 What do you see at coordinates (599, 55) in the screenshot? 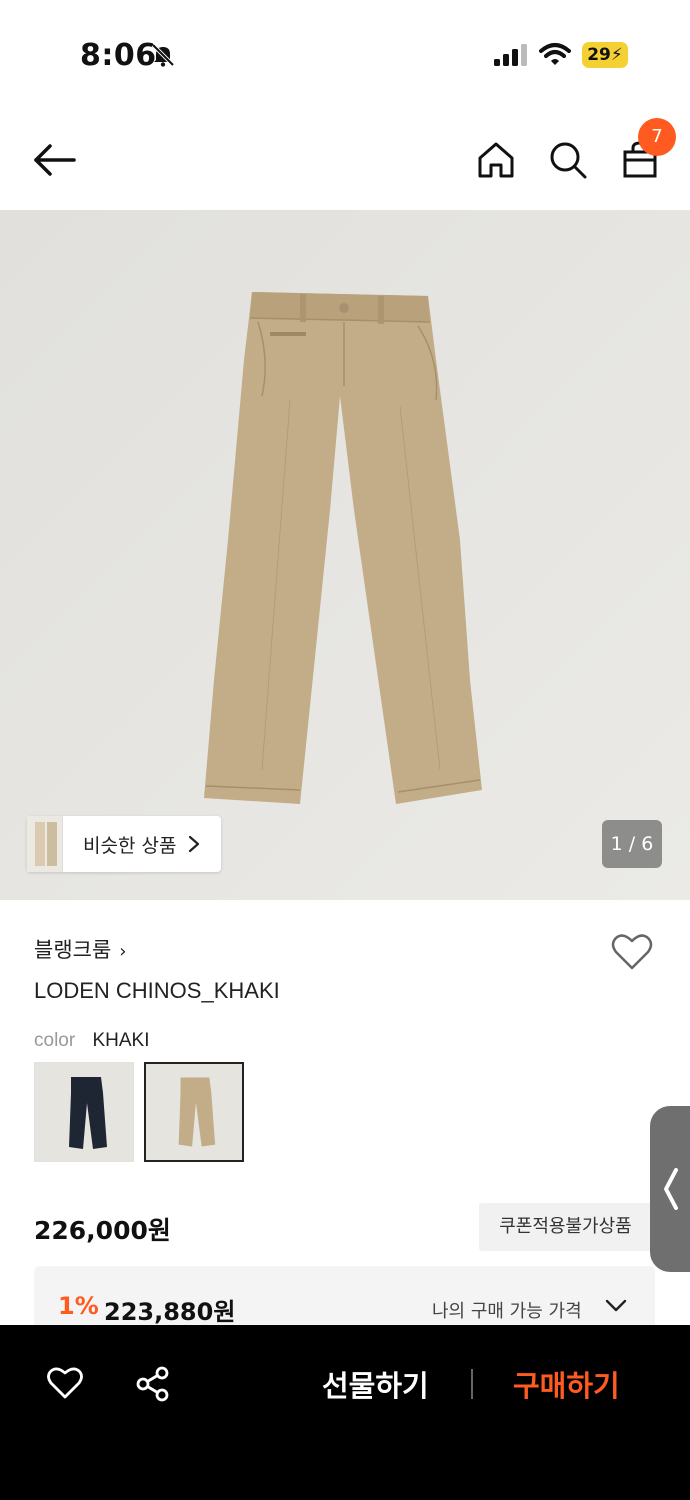
I see `battery-level: 29` at bounding box center [599, 55].